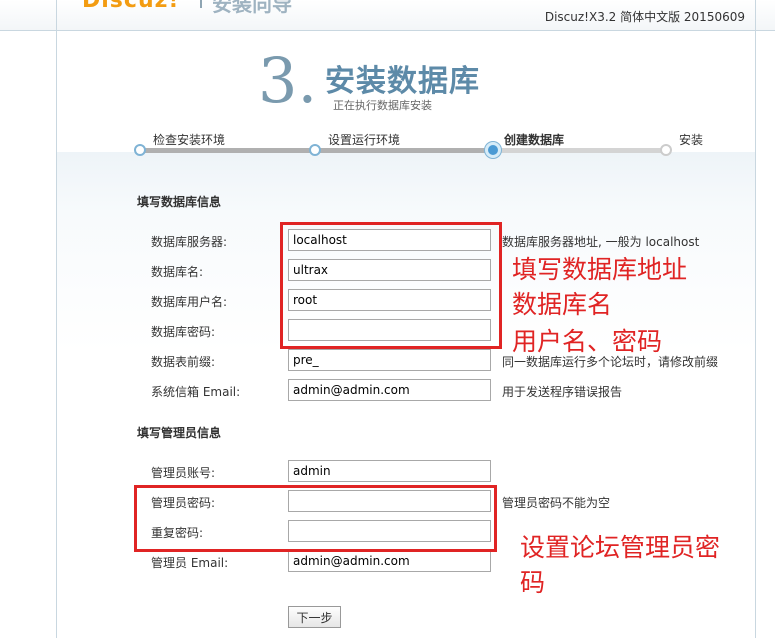  What do you see at coordinates (183, 473) in the screenshot?
I see `admin-account-label: 管理员账号:` at bounding box center [183, 473].